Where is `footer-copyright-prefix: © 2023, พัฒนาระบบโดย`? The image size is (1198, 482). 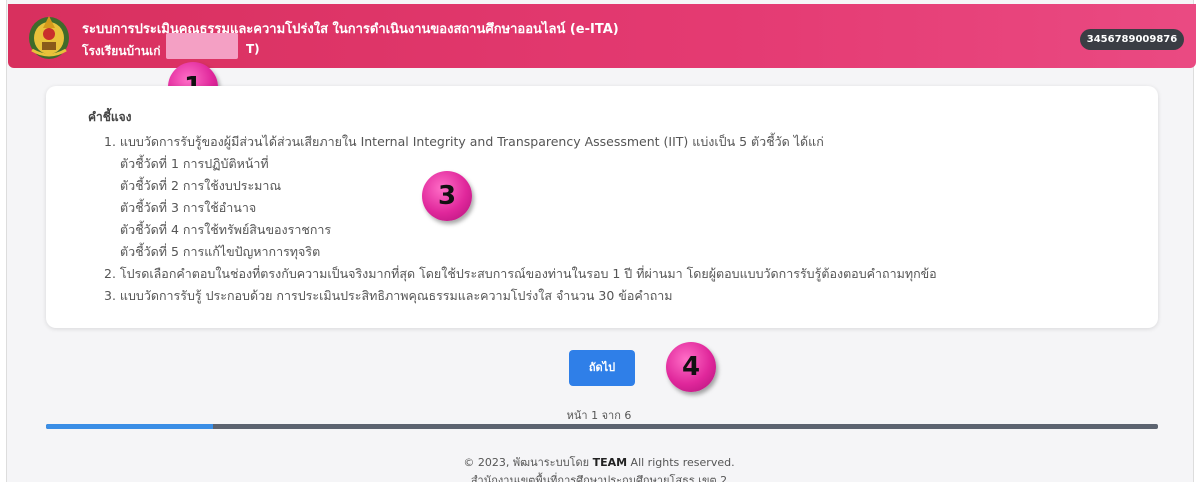
footer-copyright-prefix: © 2023, พัฒนาระบบโดย is located at coordinates (526, 462).